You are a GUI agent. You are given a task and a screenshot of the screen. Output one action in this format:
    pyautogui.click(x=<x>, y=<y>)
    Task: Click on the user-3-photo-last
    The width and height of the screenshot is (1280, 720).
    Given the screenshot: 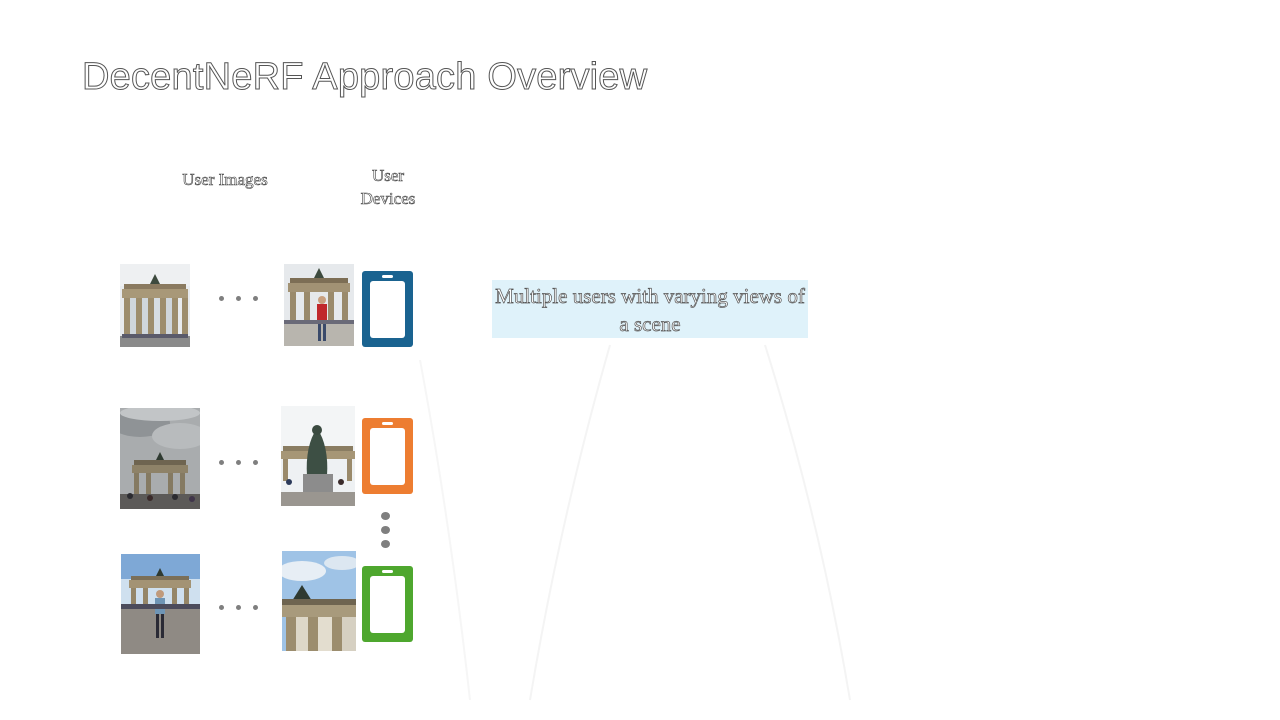 What is the action you would take?
    pyautogui.click(x=319, y=601)
    